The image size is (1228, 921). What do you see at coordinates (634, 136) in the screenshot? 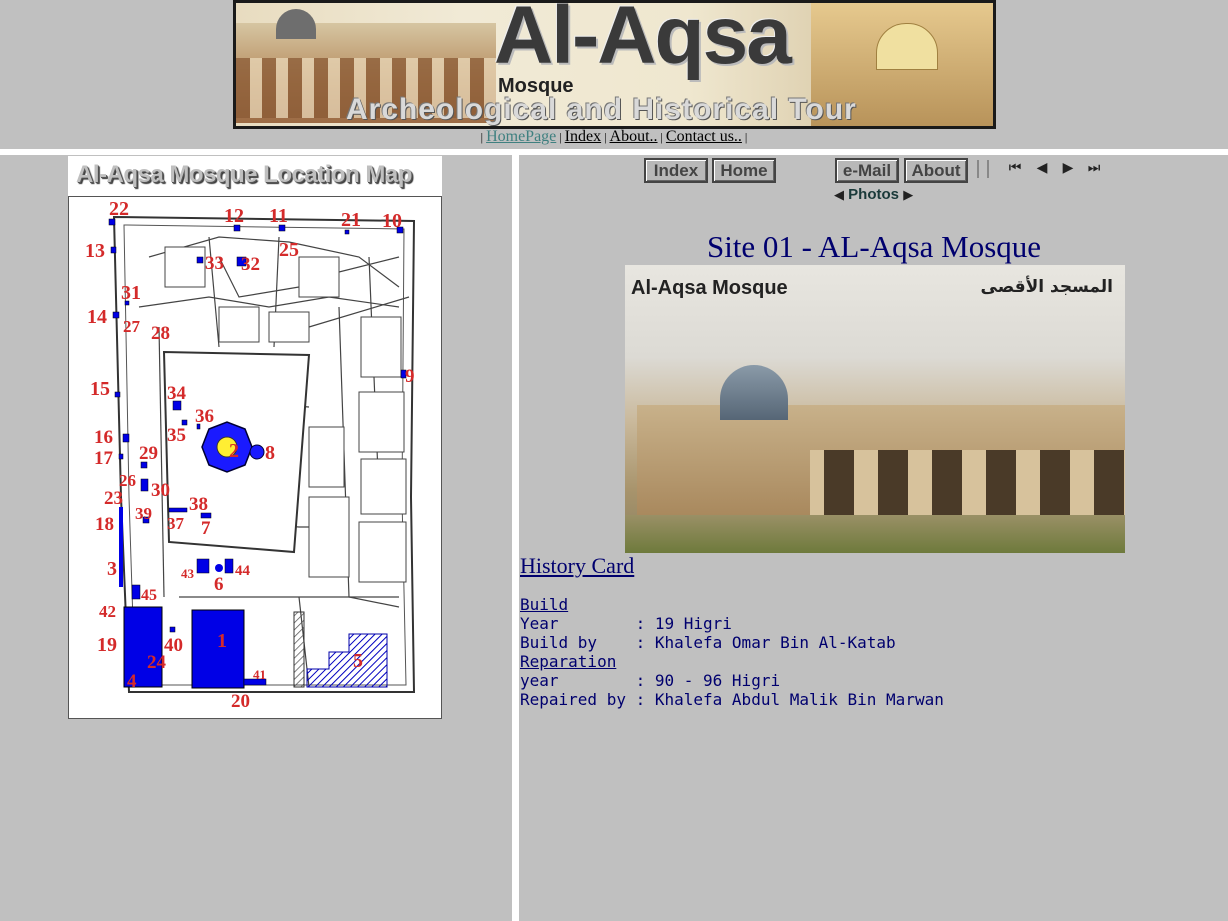
I see `nav-link-about: About..` at bounding box center [634, 136].